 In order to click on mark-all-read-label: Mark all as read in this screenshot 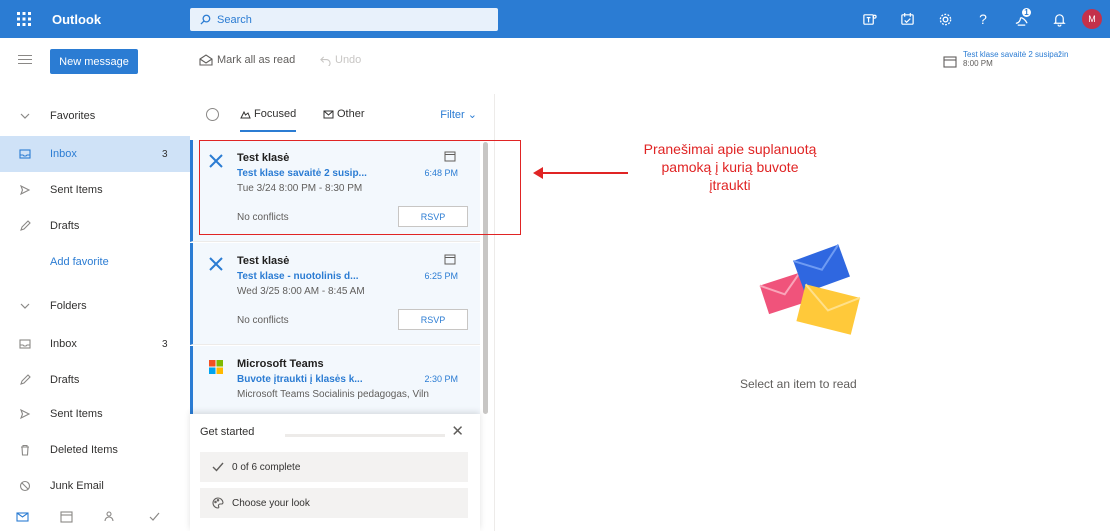, I will do `click(256, 60)`.